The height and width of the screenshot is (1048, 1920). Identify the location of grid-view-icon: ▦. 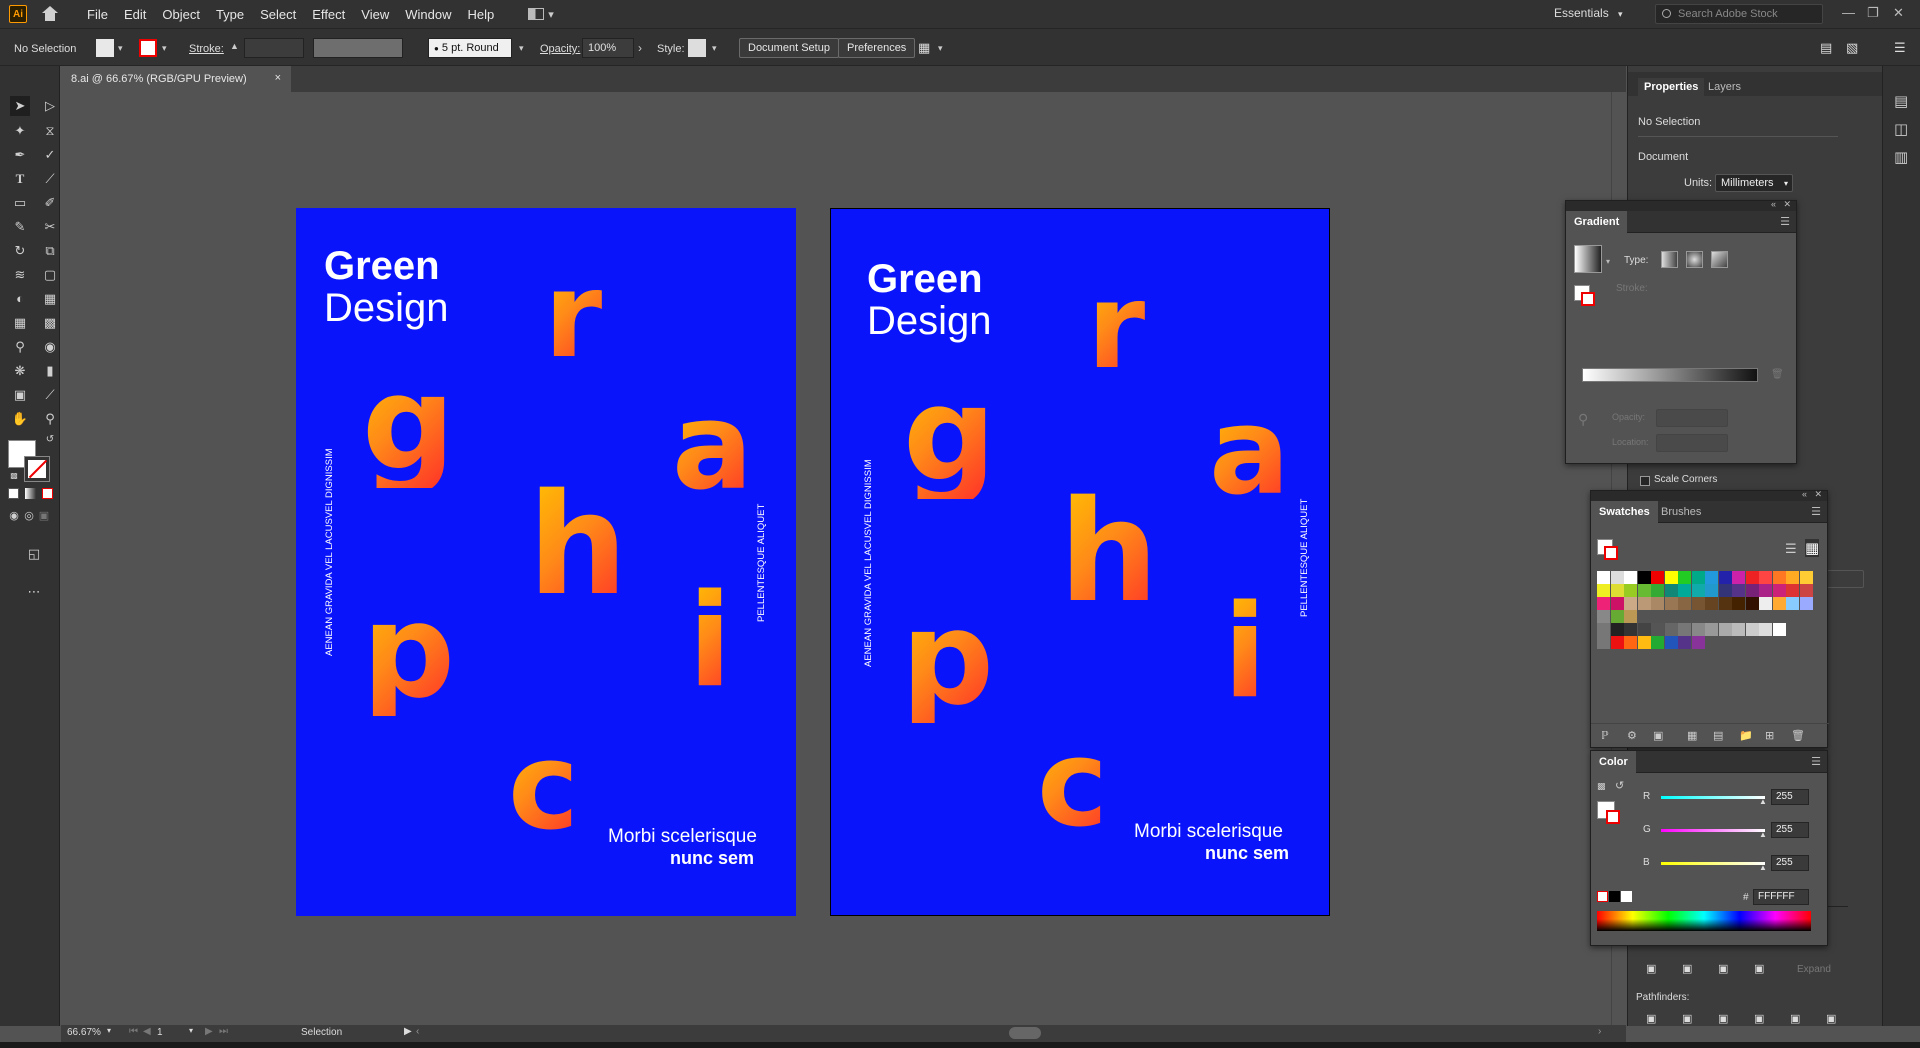
(1812, 548).